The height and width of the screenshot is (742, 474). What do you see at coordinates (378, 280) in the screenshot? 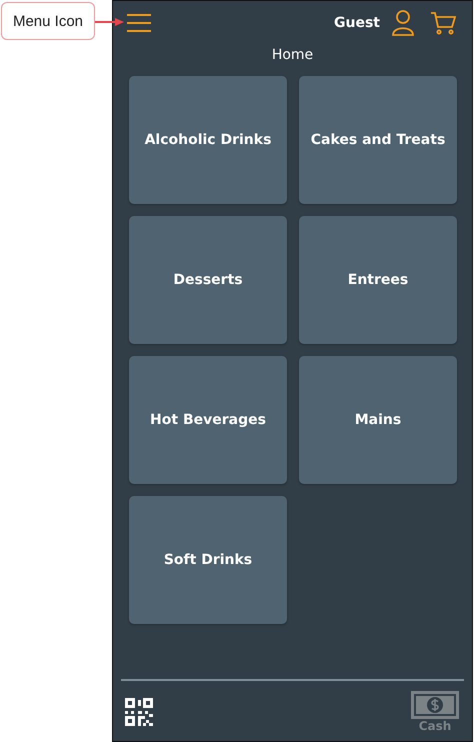
I see `category-tile: Entrees` at bounding box center [378, 280].